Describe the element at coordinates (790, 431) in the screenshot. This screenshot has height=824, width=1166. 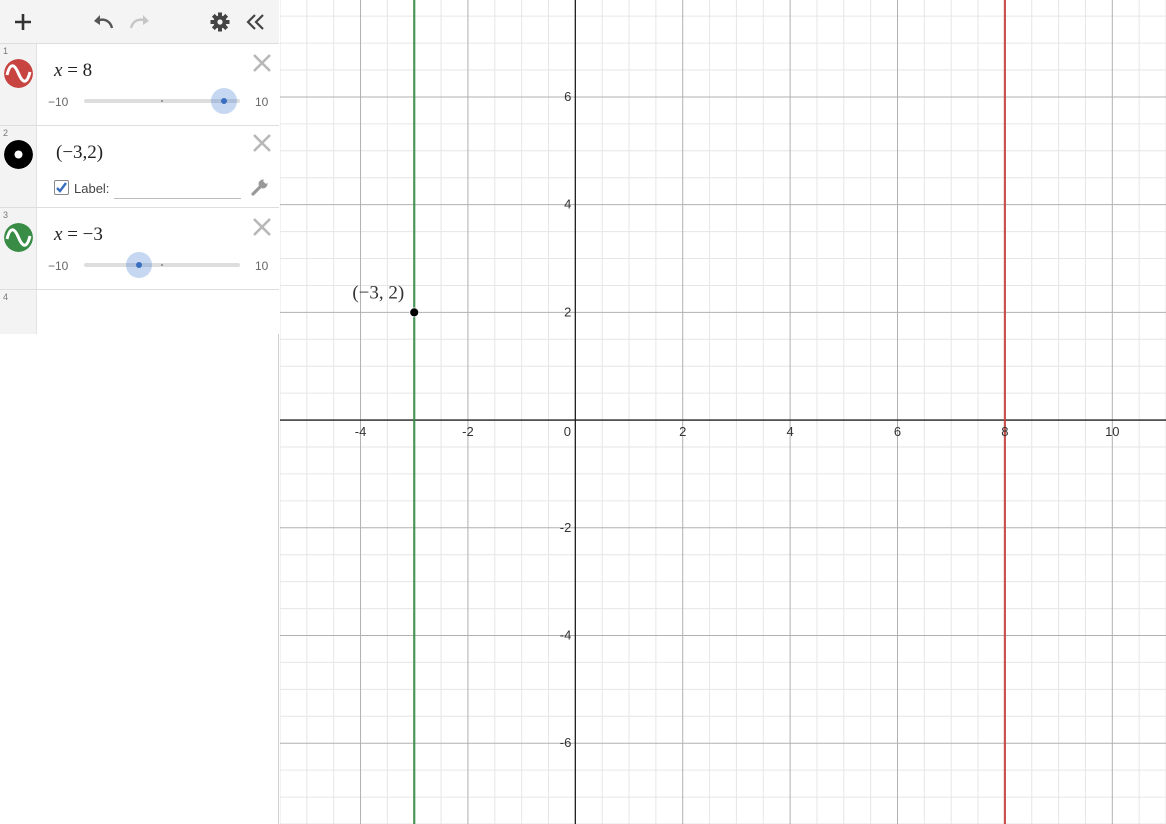
I see `x-tick-label: 4` at that location.